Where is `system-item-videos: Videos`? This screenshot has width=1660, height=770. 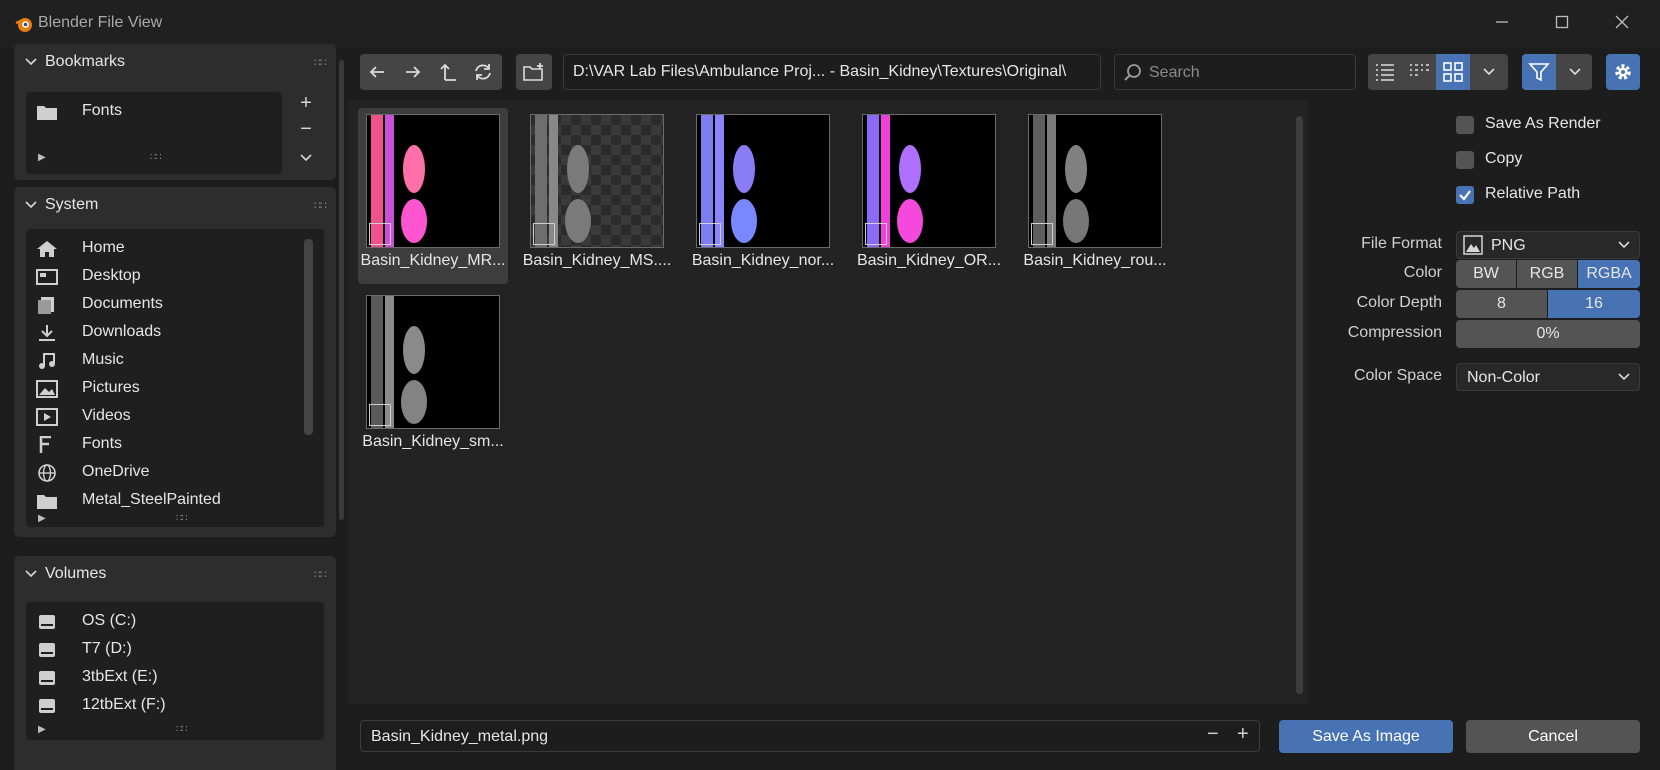 system-item-videos: Videos is located at coordinates (175, 417).